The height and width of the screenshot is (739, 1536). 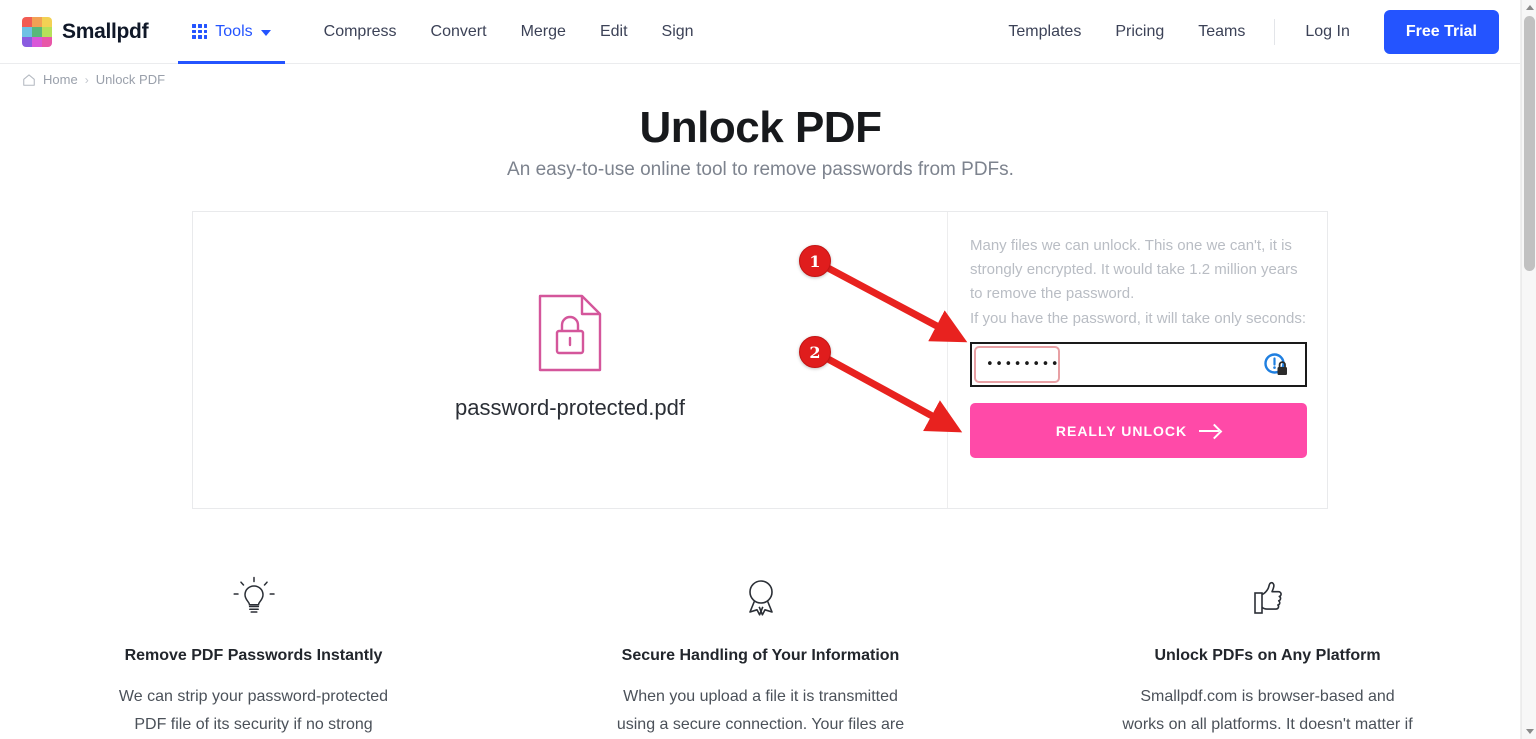 What do you see at coordinates (1138, 364) in the screenshot?
I see `password-field-row: ••••••••` at bounding box center [1138, 364].